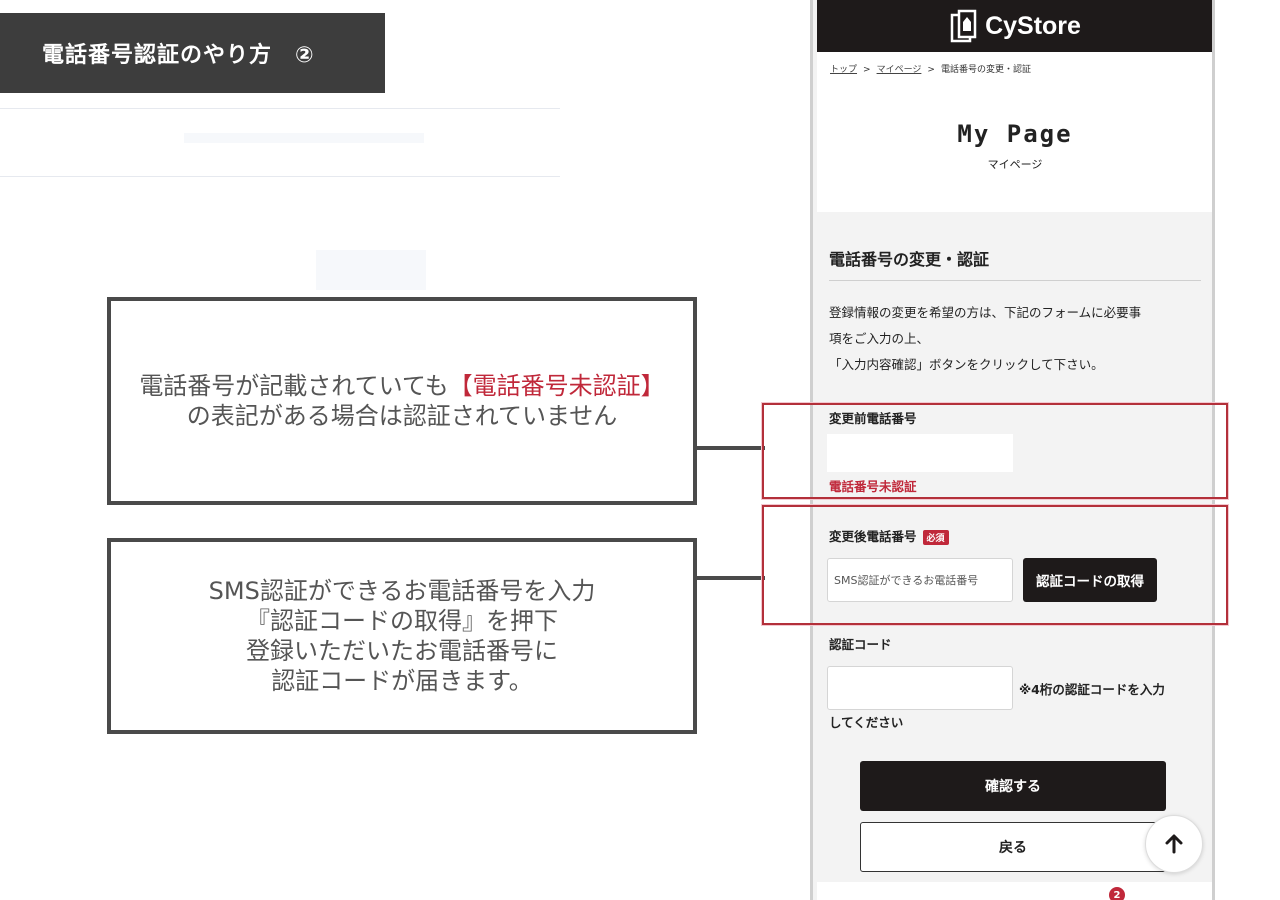 The height and width of the screenshot is (900, 1280). I want to click on callout-unverified-line1: 電話番号が記載されていても【電話番号未認証】, so click(401, 386).